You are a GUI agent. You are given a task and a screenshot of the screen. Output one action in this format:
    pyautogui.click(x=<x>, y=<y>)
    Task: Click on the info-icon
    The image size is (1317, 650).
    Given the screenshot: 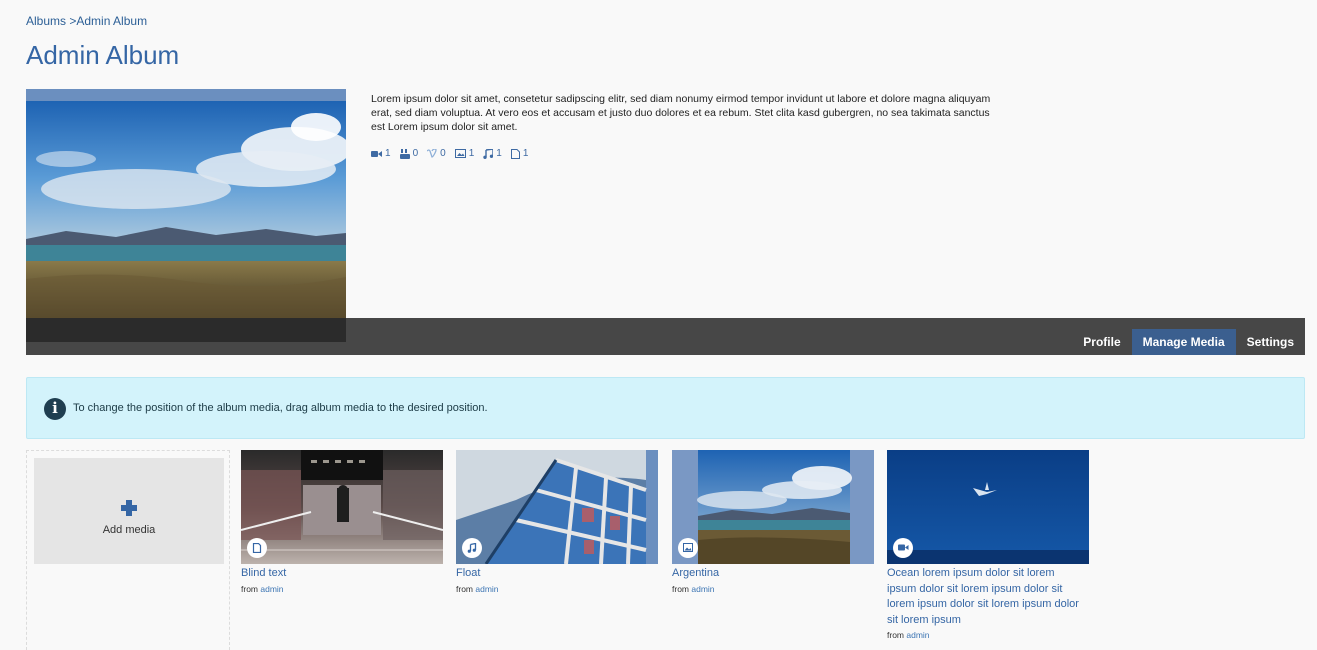 What is the action you would take?
    pyautogui.click(x=55, y=409)
    